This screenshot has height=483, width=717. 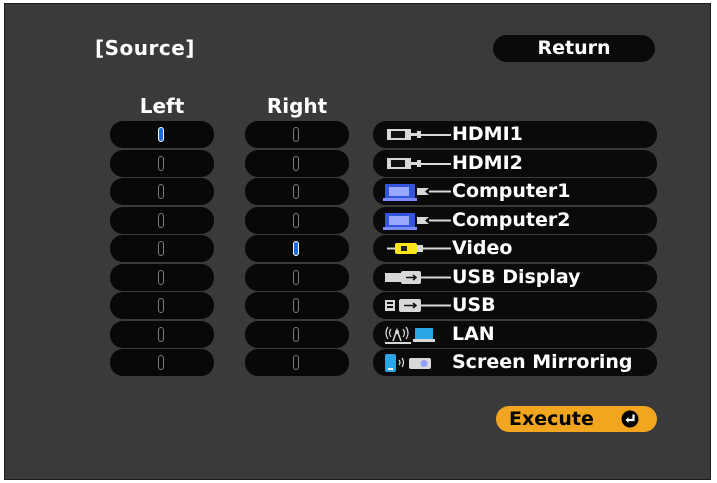 I want to click on execute-button: Execute, so click(x=576, y=419).